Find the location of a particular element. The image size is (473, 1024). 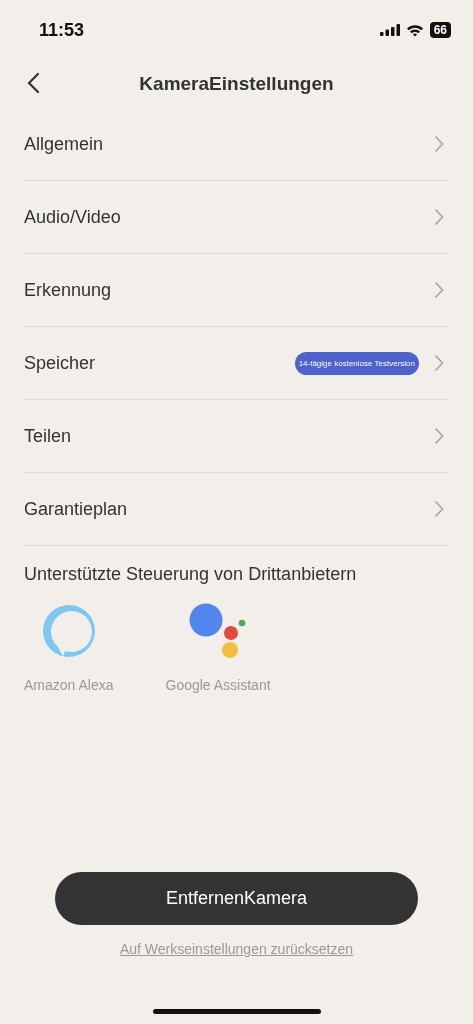

wifi-icon is located at coordinates (414, 30).